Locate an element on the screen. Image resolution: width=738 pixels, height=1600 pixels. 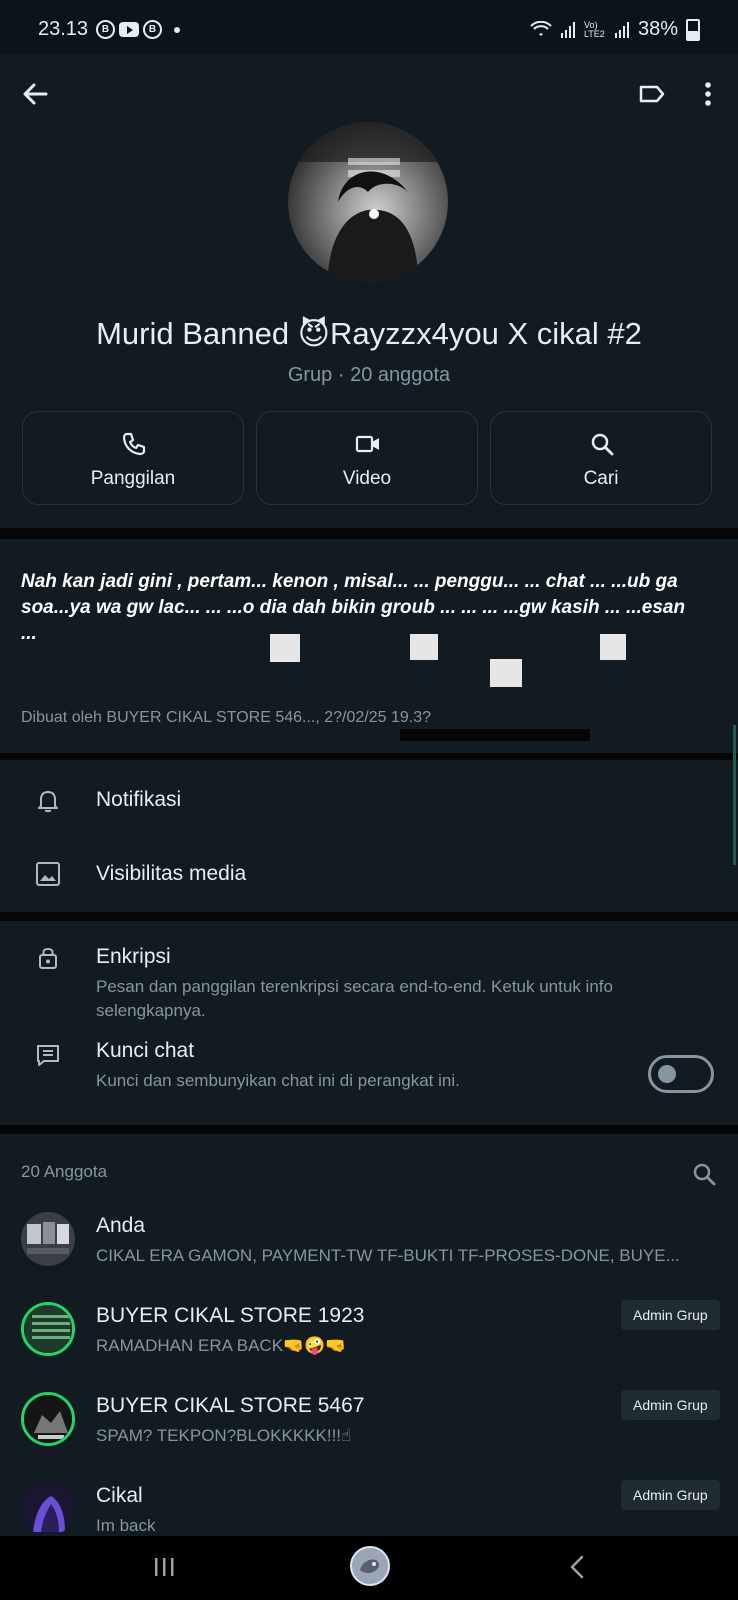
system-nav-bar is located at coordinates (369, 1568).